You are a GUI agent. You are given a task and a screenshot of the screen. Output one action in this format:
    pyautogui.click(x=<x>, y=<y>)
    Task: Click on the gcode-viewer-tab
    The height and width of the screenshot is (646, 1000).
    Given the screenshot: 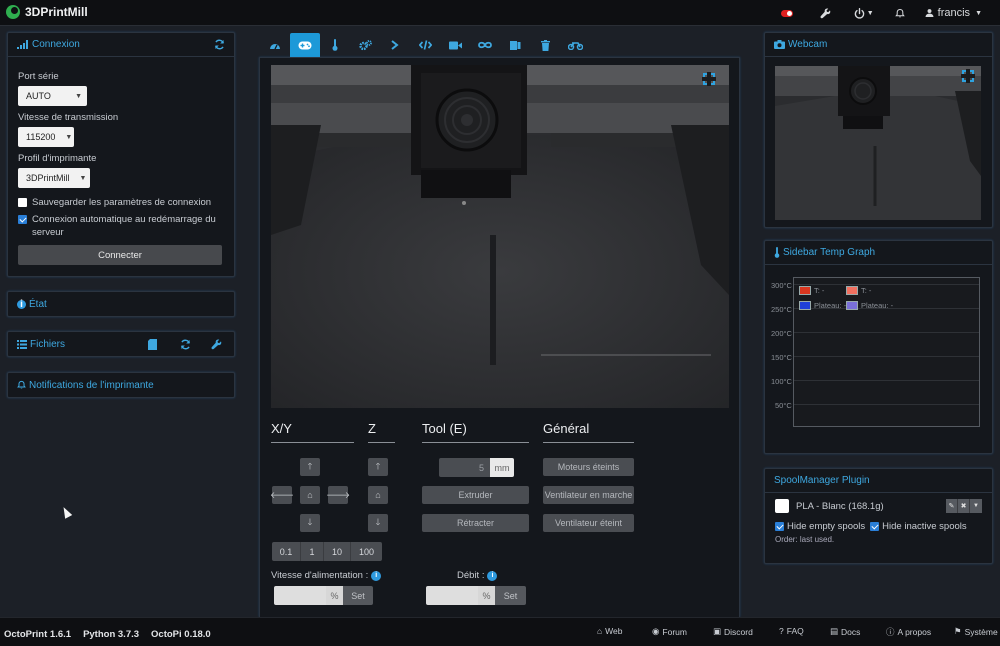 What is the action you would take?
    pyautogui.click(x=365, y=45)
    